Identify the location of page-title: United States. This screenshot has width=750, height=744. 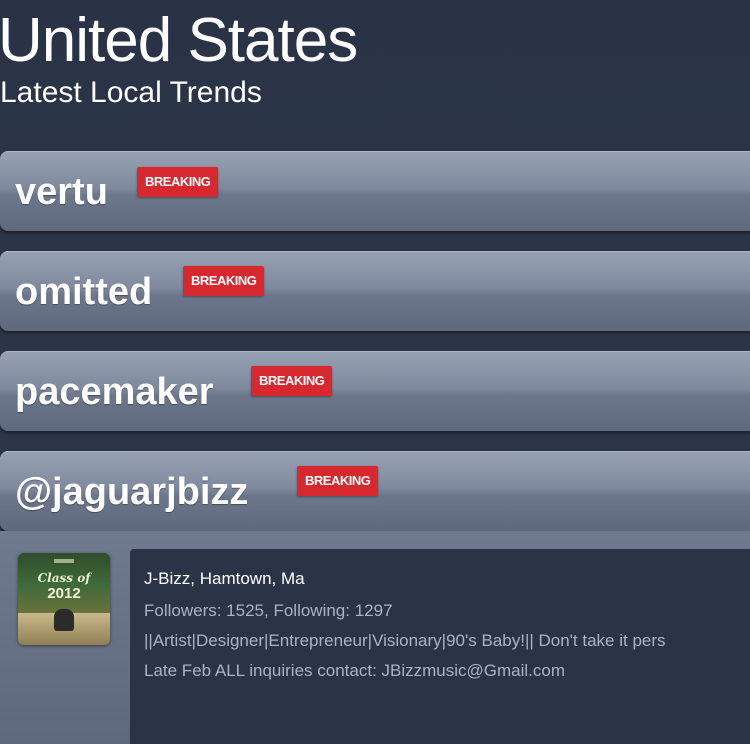
(179, 40).